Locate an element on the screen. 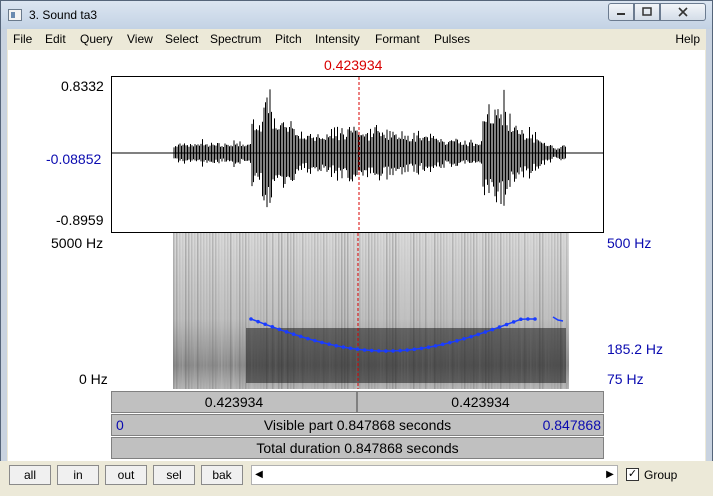  group-checkbox-label: Group is located at coordinates (661, 475).